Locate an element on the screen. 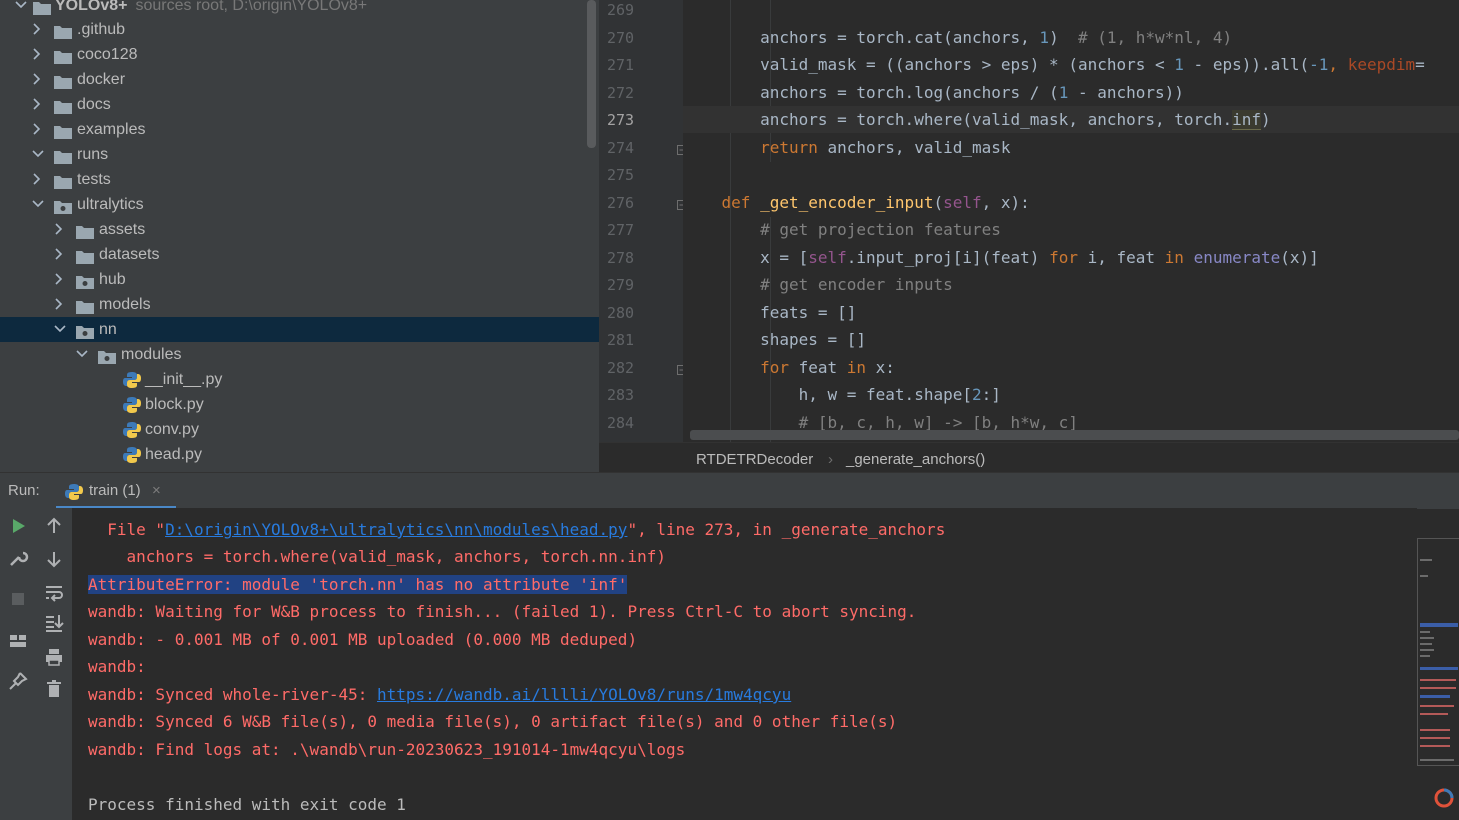  tree-item: tests is located at coordinates (299, 179).